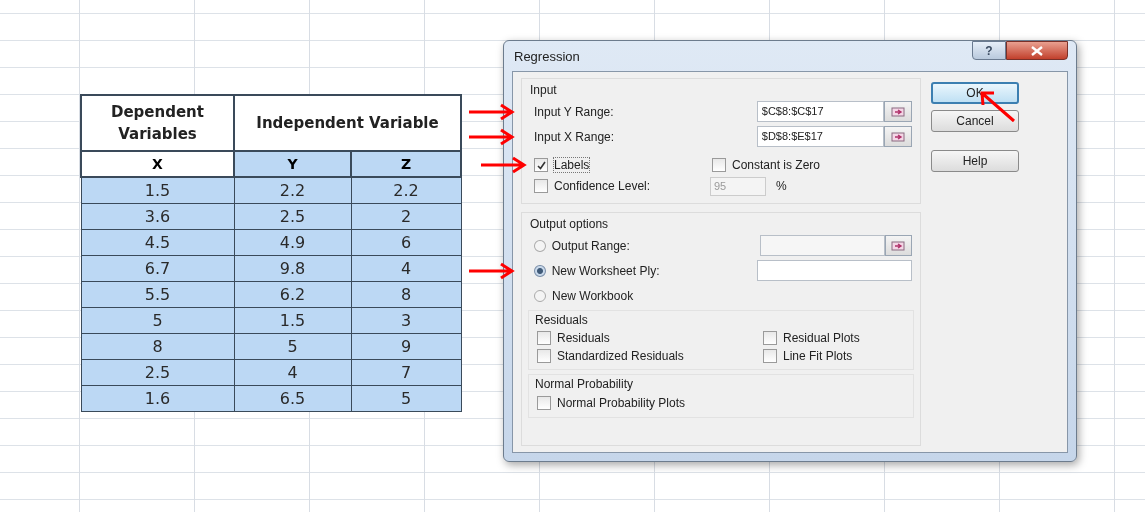 This screenshot has width=1145, height=512. I want to click on group-header-cell: Dependent Variables, so click(157, 123).